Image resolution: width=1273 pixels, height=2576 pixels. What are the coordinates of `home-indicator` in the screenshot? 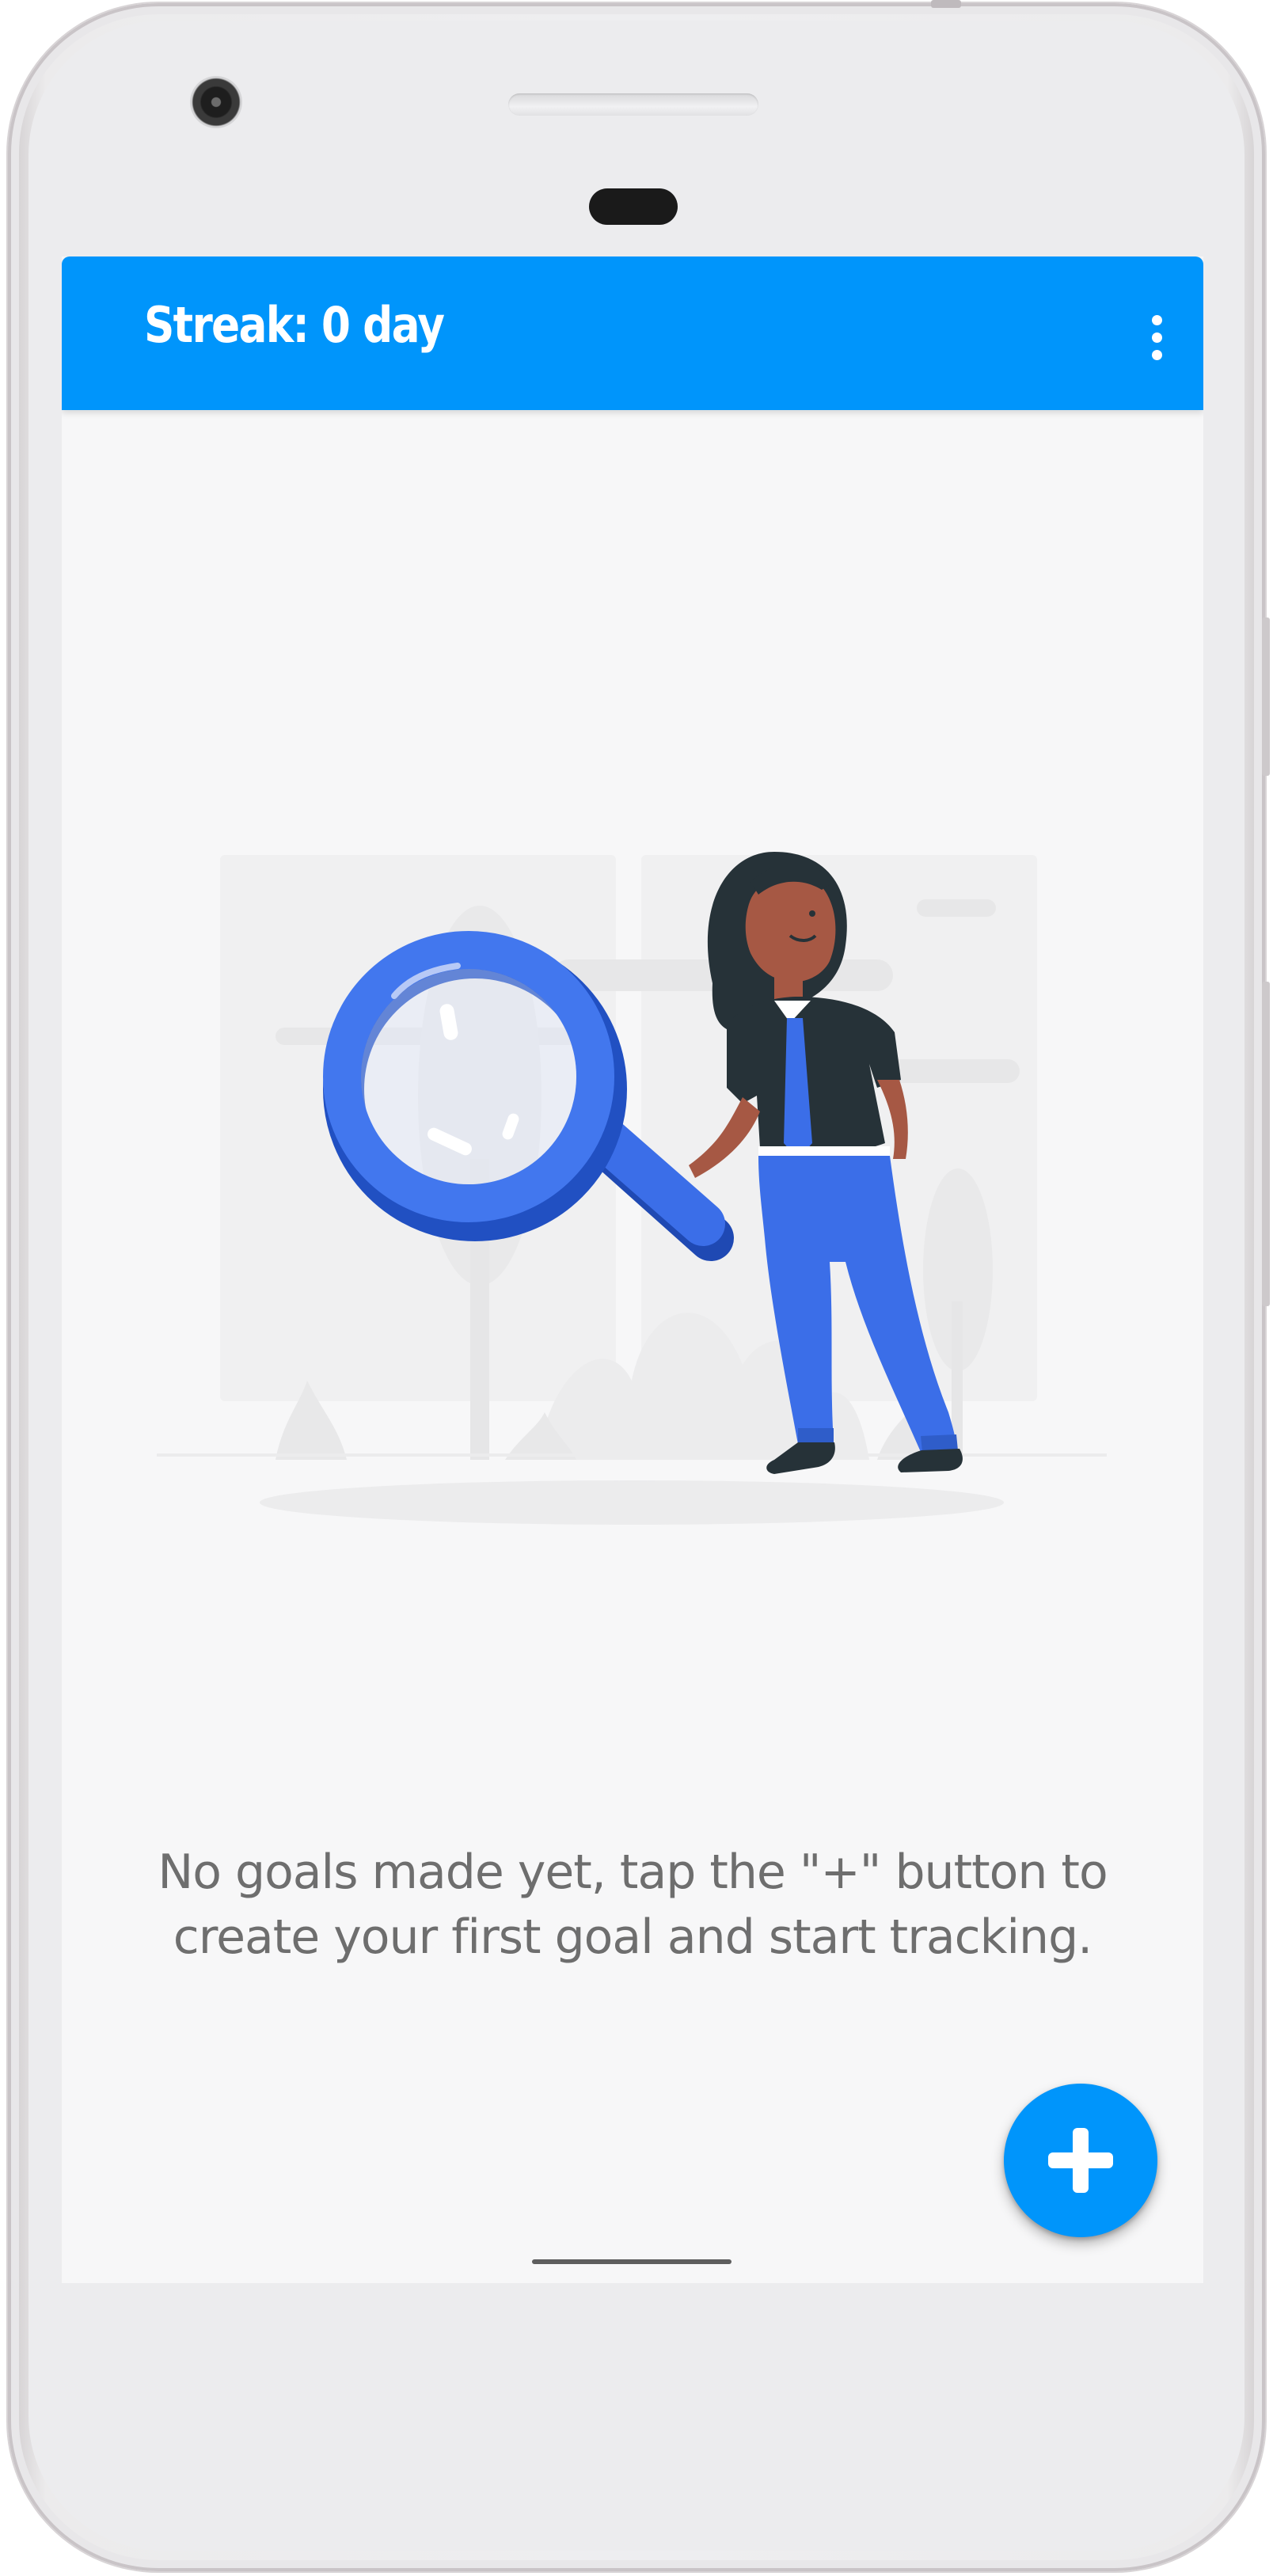 It's located at (632, 2261).